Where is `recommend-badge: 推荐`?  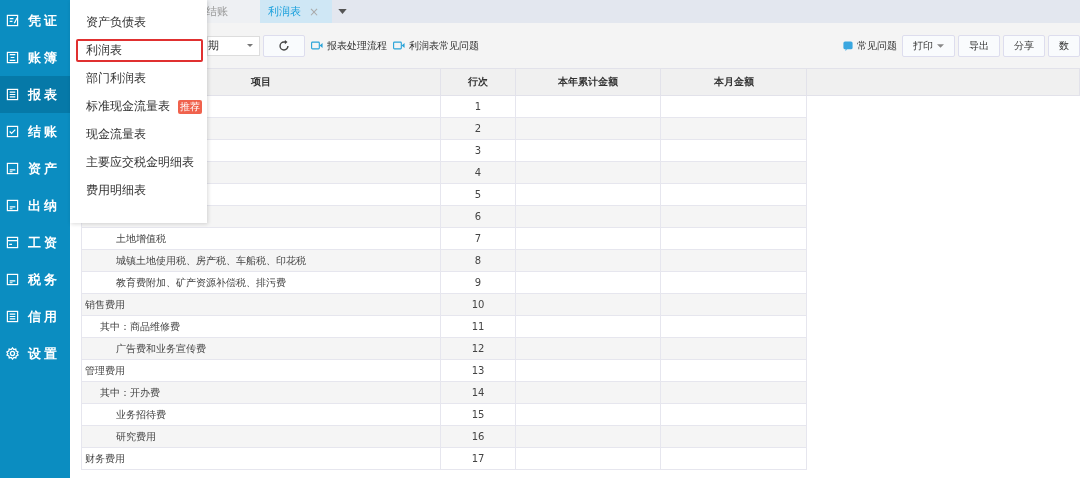 recommend-badge: 推荐 is located at coordinates (190, 106).